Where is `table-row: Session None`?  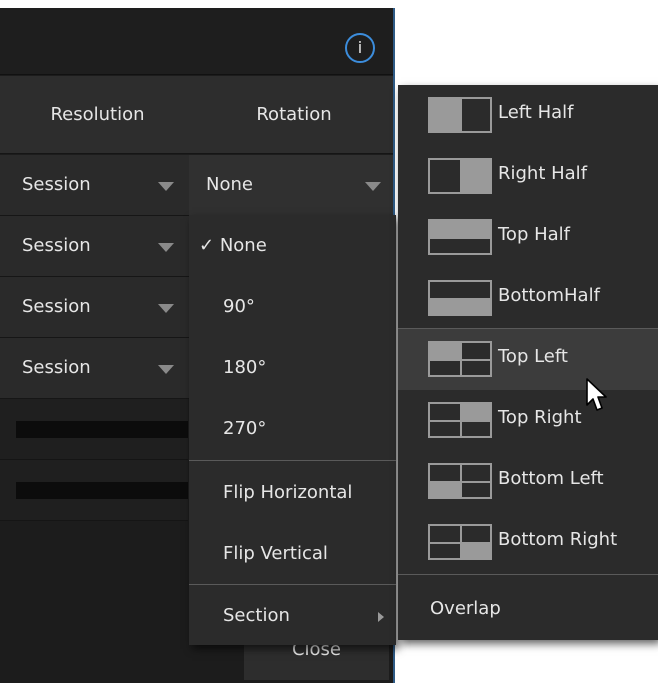
table-row: Session None is located at coordinates (196, 185).